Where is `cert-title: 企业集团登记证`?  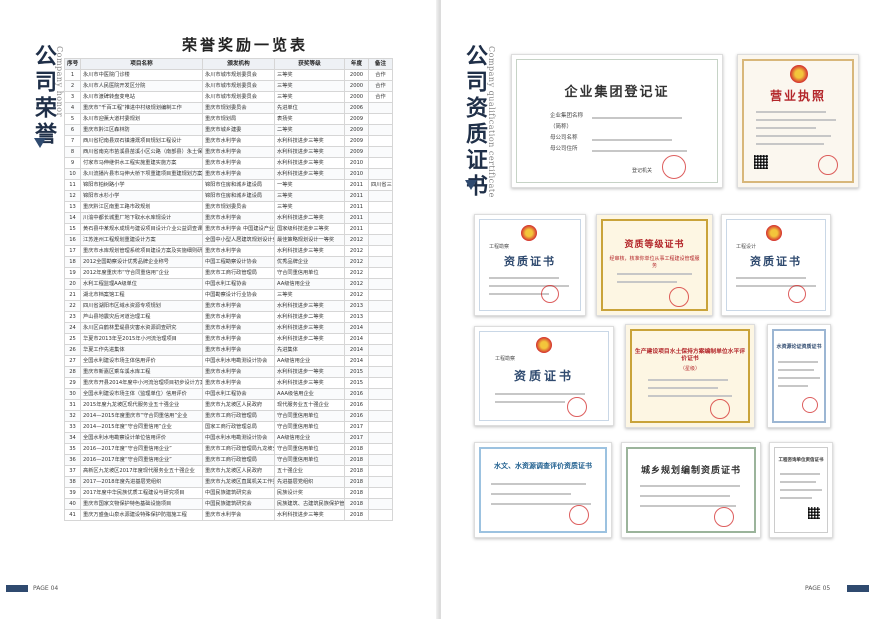 cert-title: 企业集团登记证 is located at coordinates (617, 92).